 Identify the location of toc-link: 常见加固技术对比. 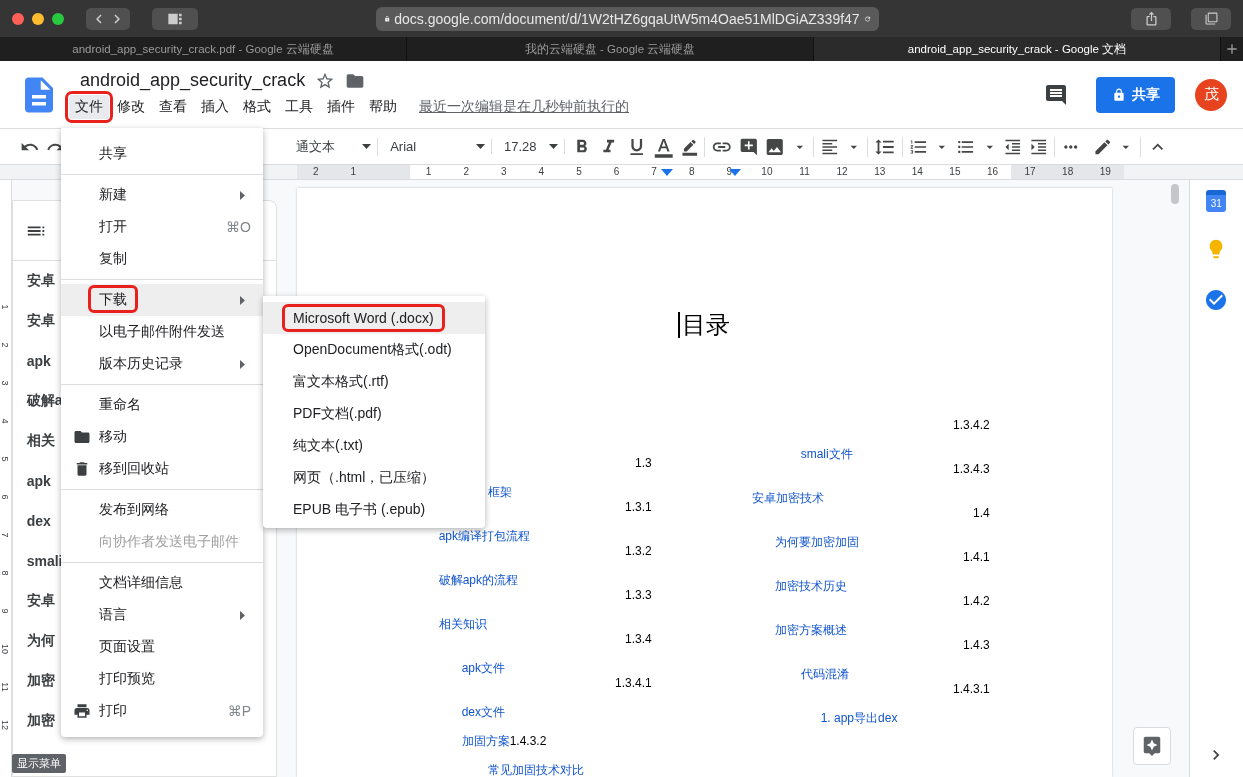
(535, 769).